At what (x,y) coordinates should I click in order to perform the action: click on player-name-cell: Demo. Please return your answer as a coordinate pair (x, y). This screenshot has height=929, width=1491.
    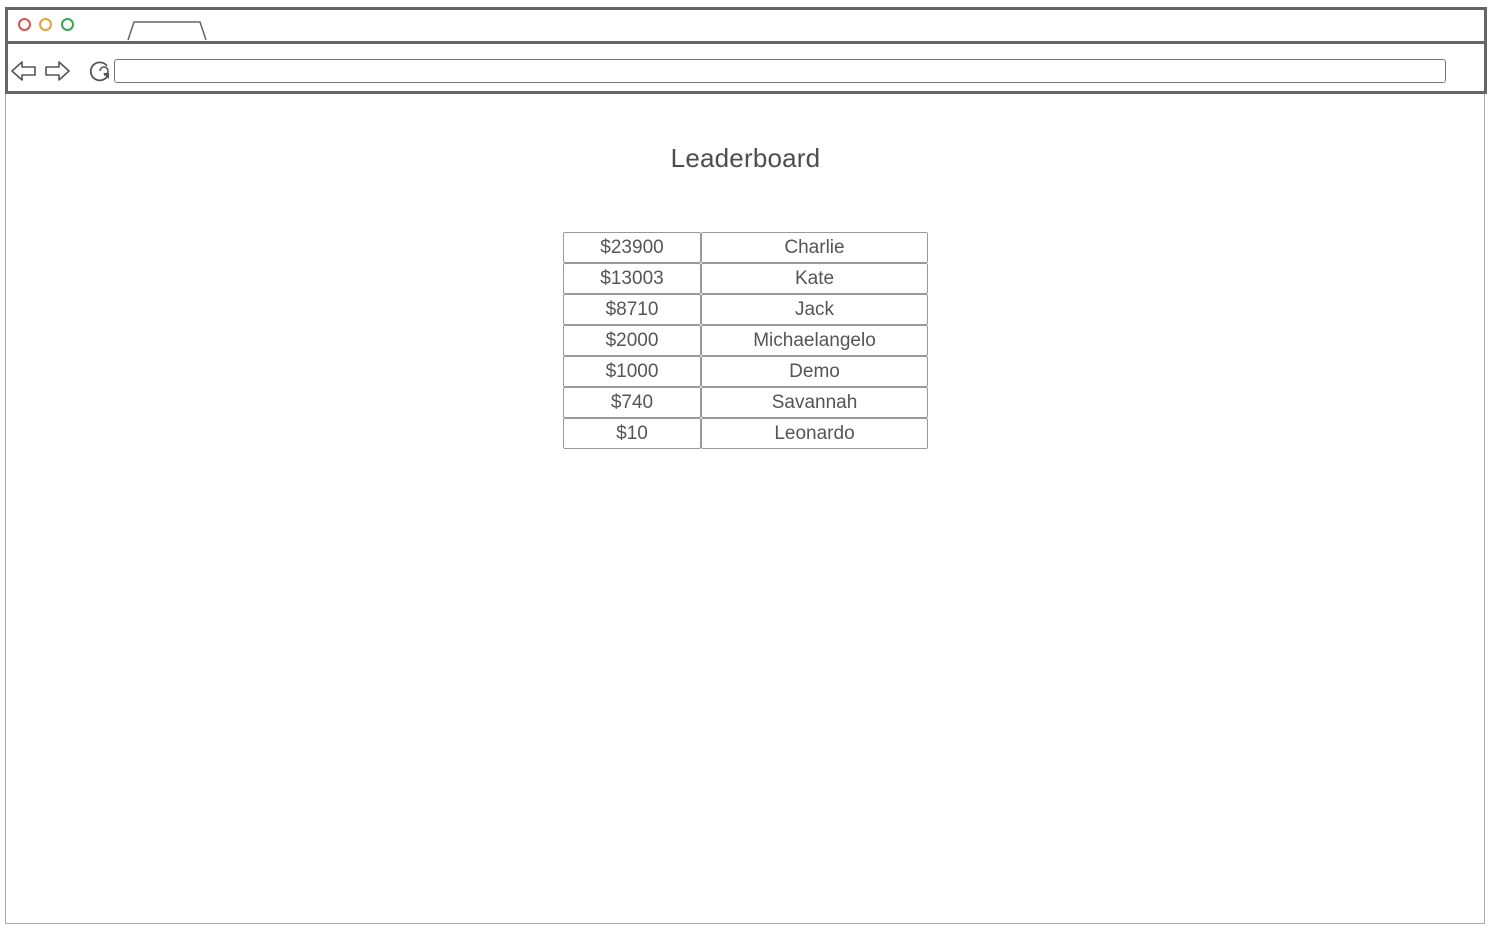
    Looking at the image, I should click on (814, 371).